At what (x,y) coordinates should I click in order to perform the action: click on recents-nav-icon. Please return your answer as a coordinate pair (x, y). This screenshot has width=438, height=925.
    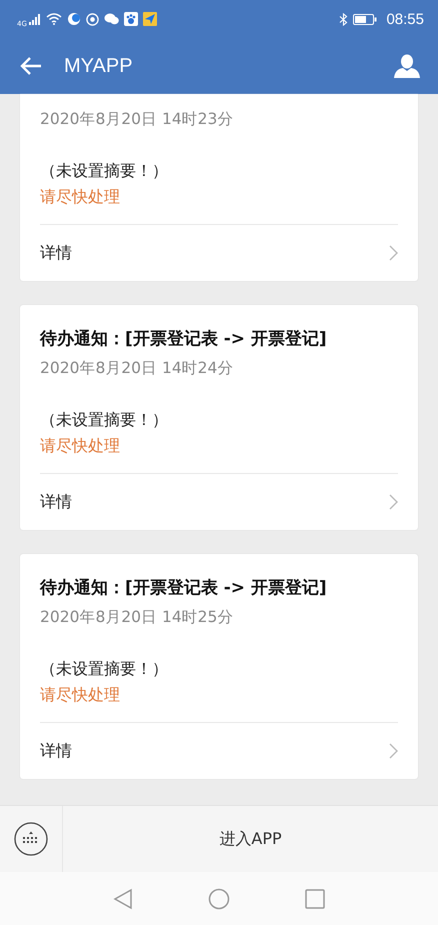
    Looking at the image, I should click on (315, 898).